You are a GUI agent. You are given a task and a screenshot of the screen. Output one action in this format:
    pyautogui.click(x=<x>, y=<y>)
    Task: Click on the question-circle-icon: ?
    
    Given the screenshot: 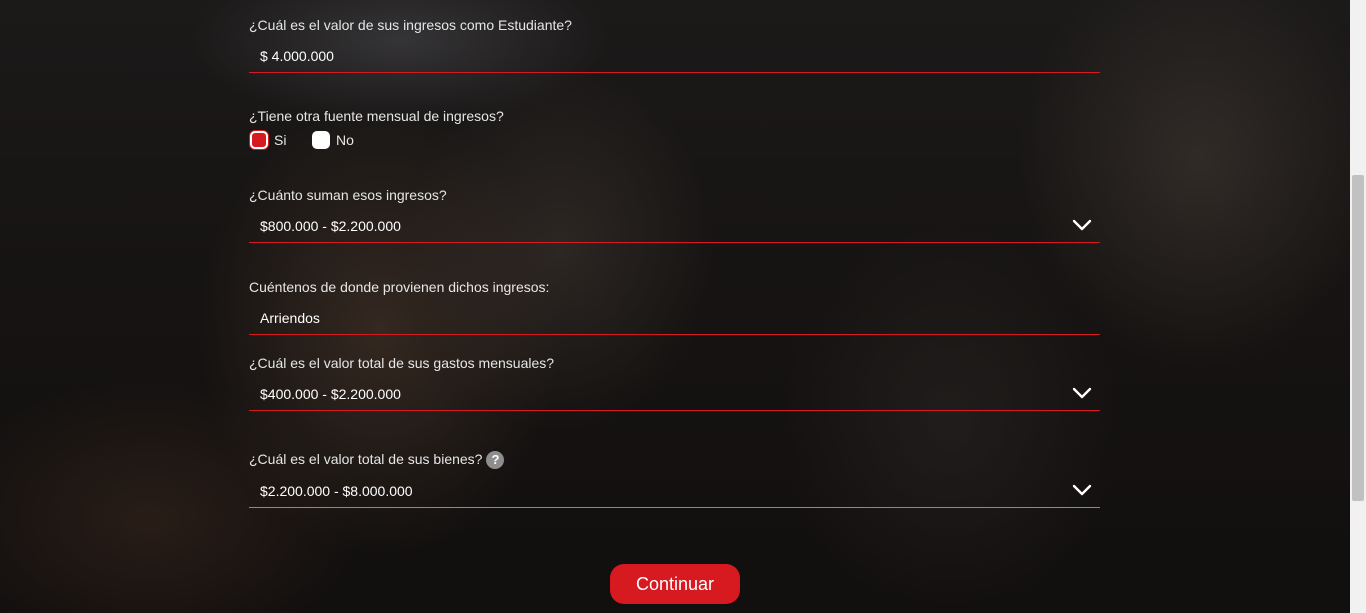 What is the action you would take?
    pyautogui.click(x=495, y=460)
    